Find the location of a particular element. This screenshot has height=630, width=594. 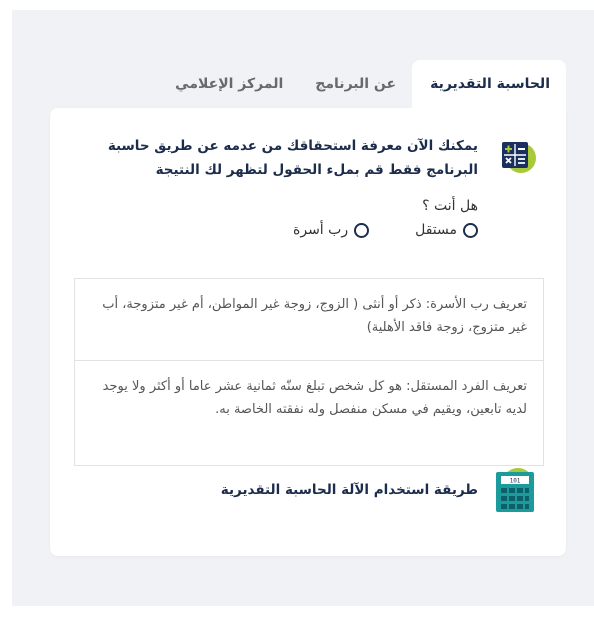

math-operations-icon is located at coordinates (519, 157).